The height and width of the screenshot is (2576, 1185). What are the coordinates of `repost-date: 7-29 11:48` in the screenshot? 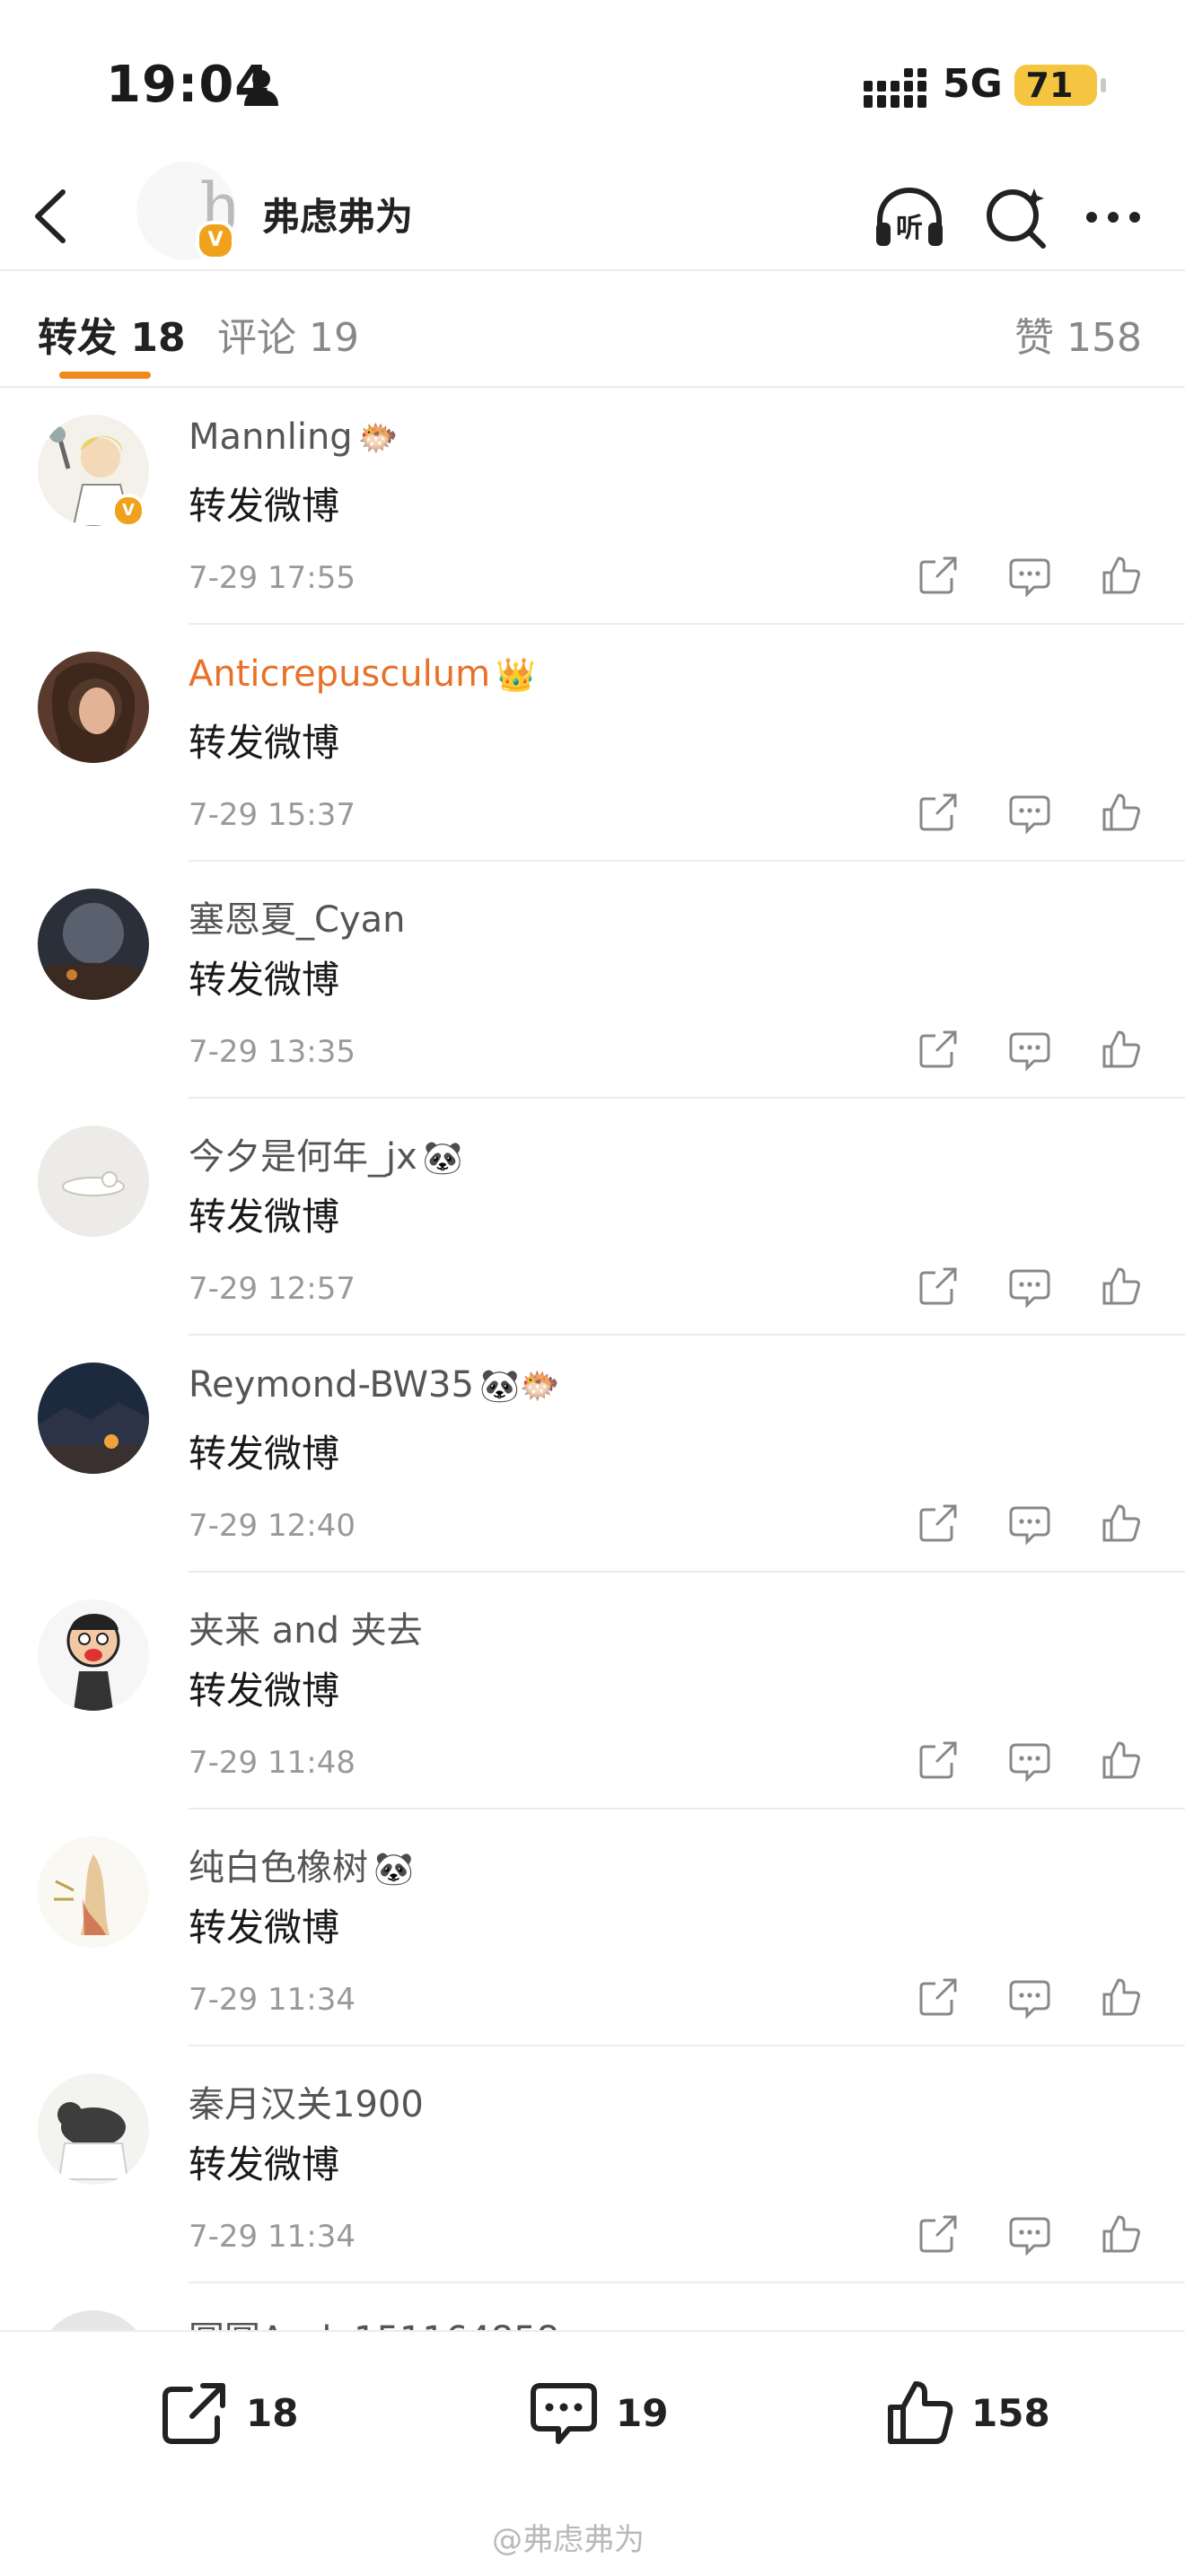 It's located at (272, 1763).